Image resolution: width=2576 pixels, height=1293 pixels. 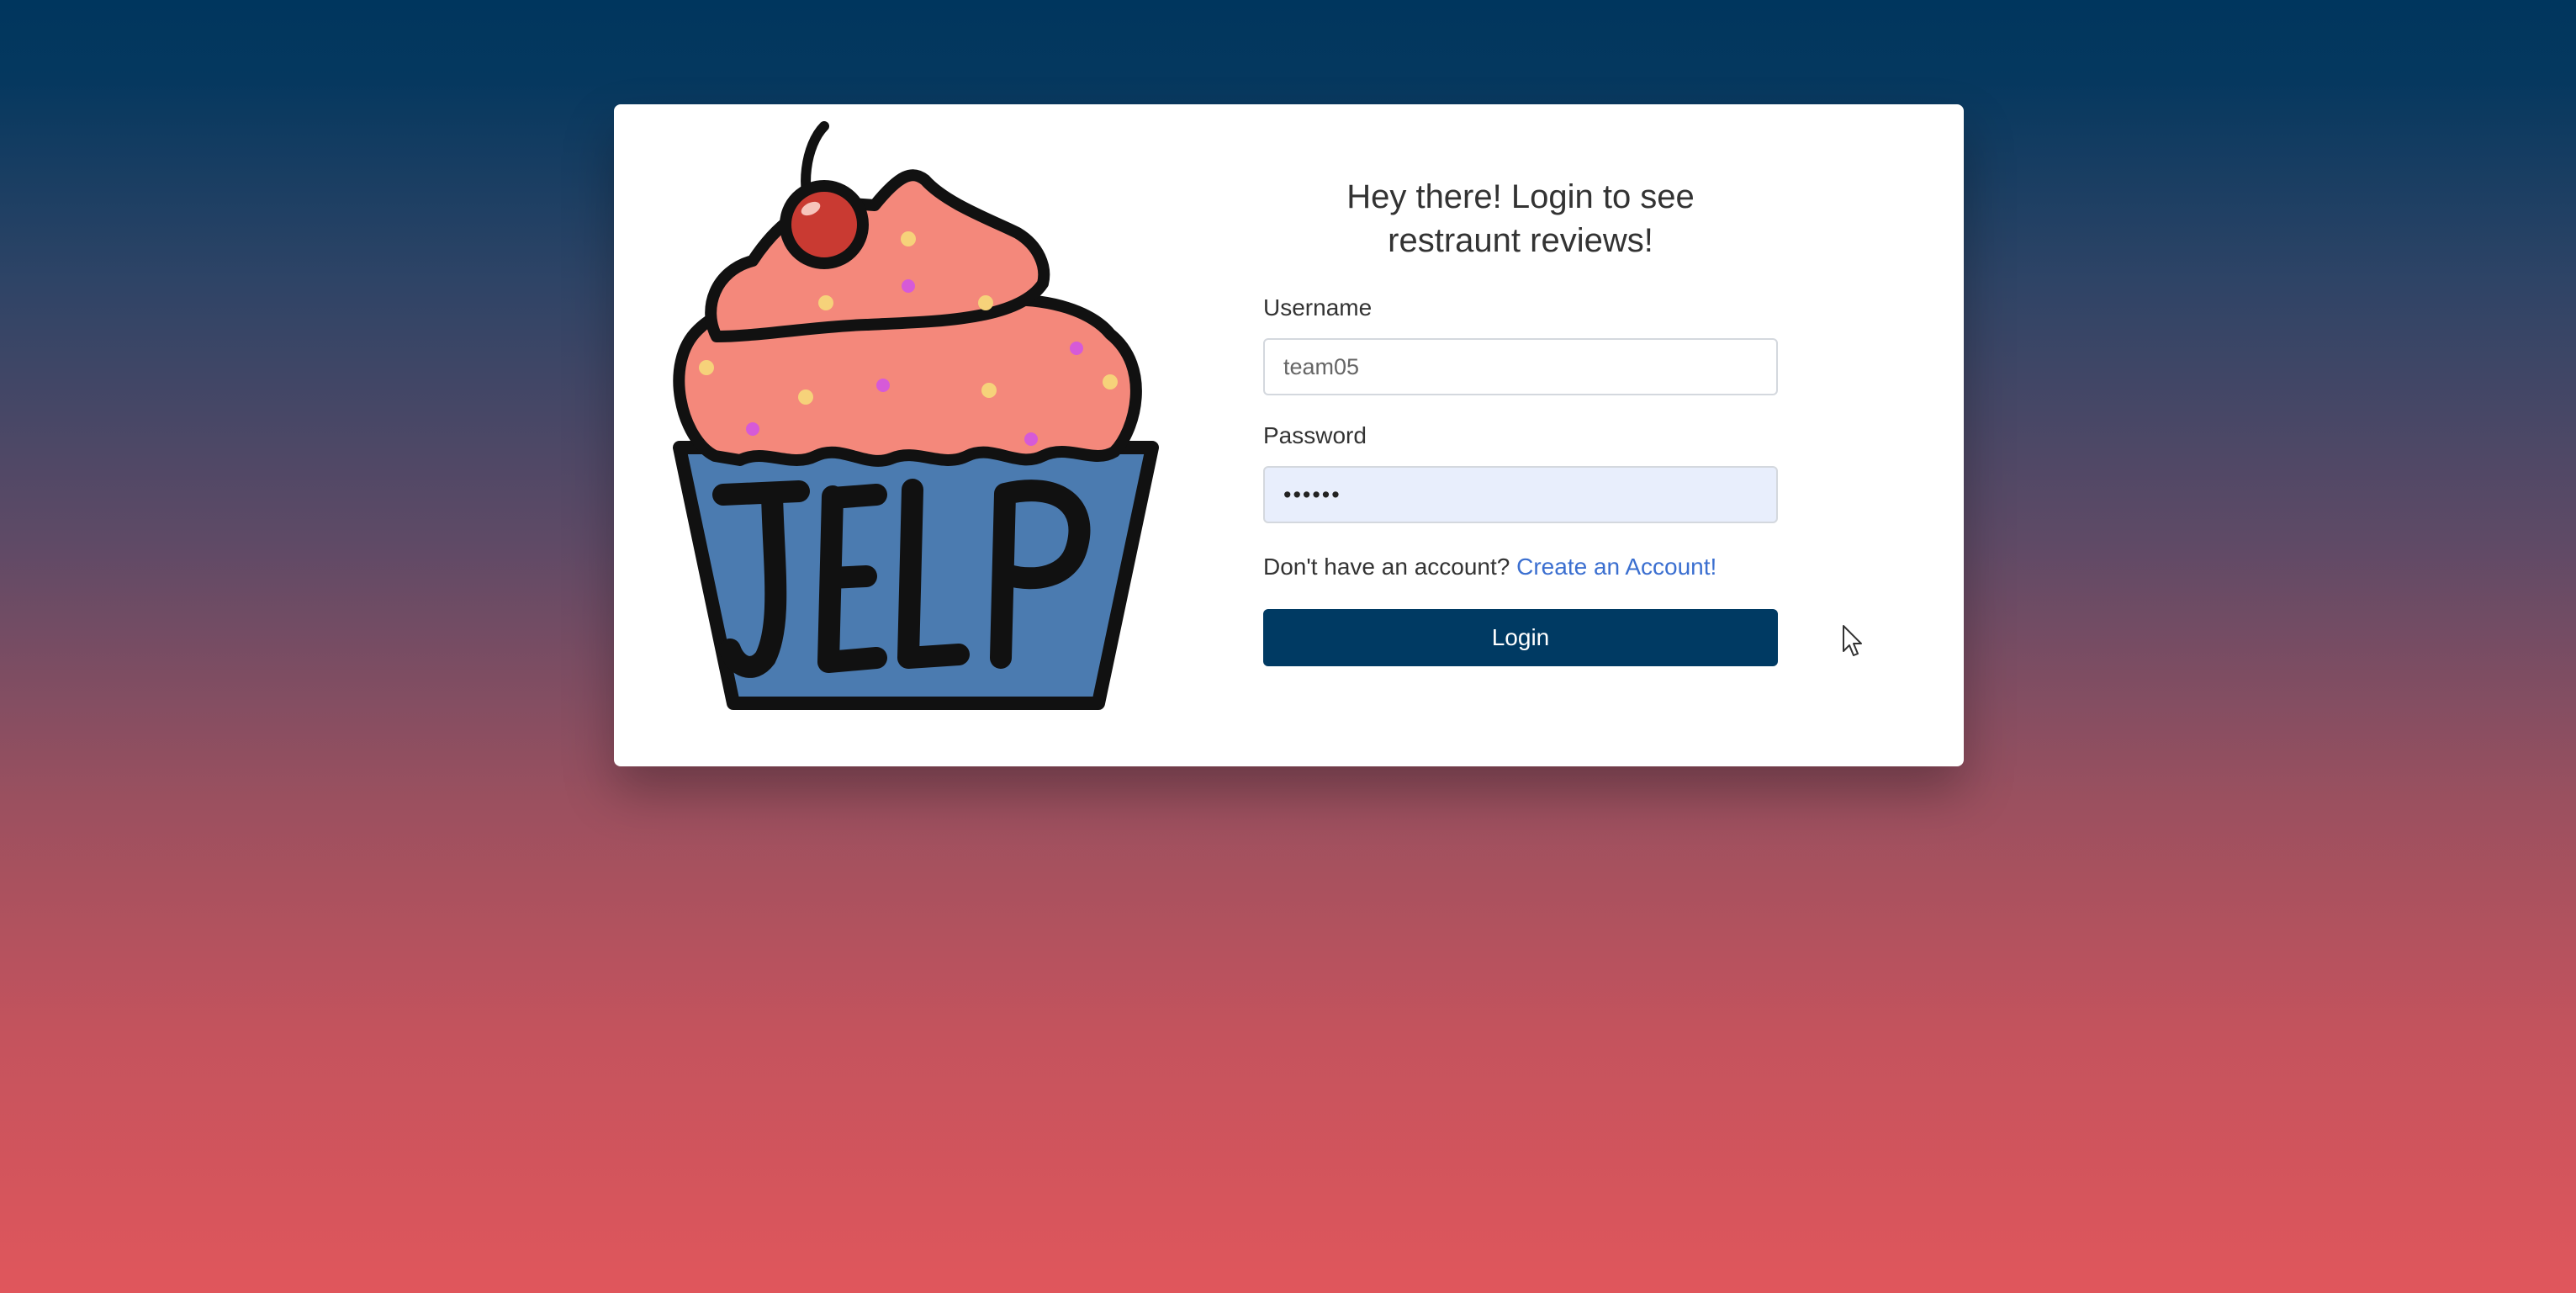 What do you see at coordinates (1852, 640) in the screenshot?
I see `mouse-cursor-icon` at bounding box center [1852, 640].